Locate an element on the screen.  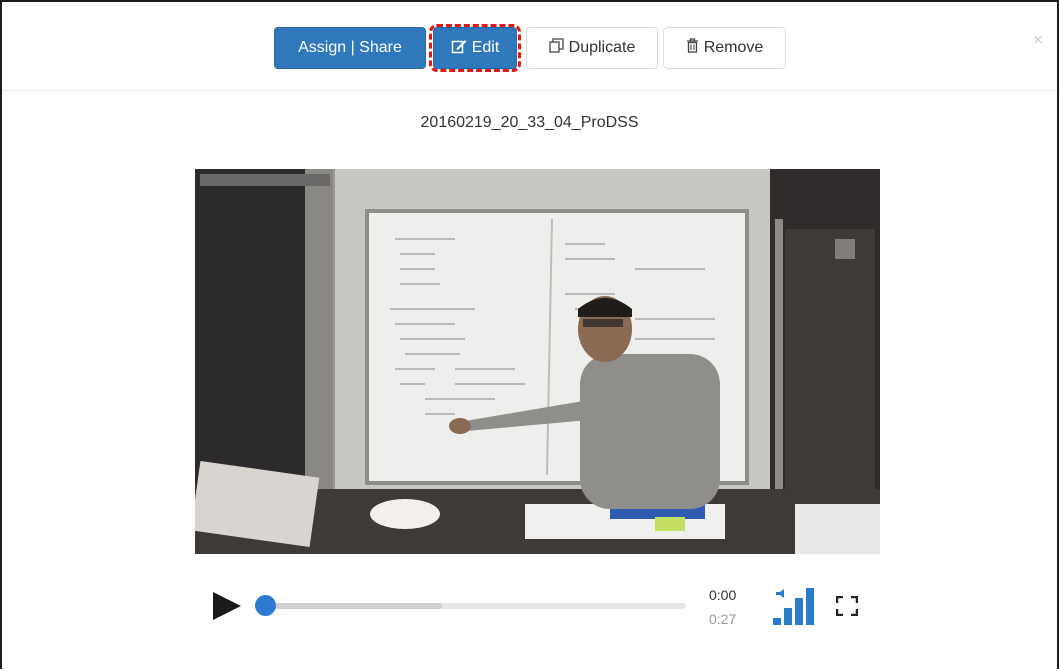
volume-bars-icon is located at coordinates (795, 609).